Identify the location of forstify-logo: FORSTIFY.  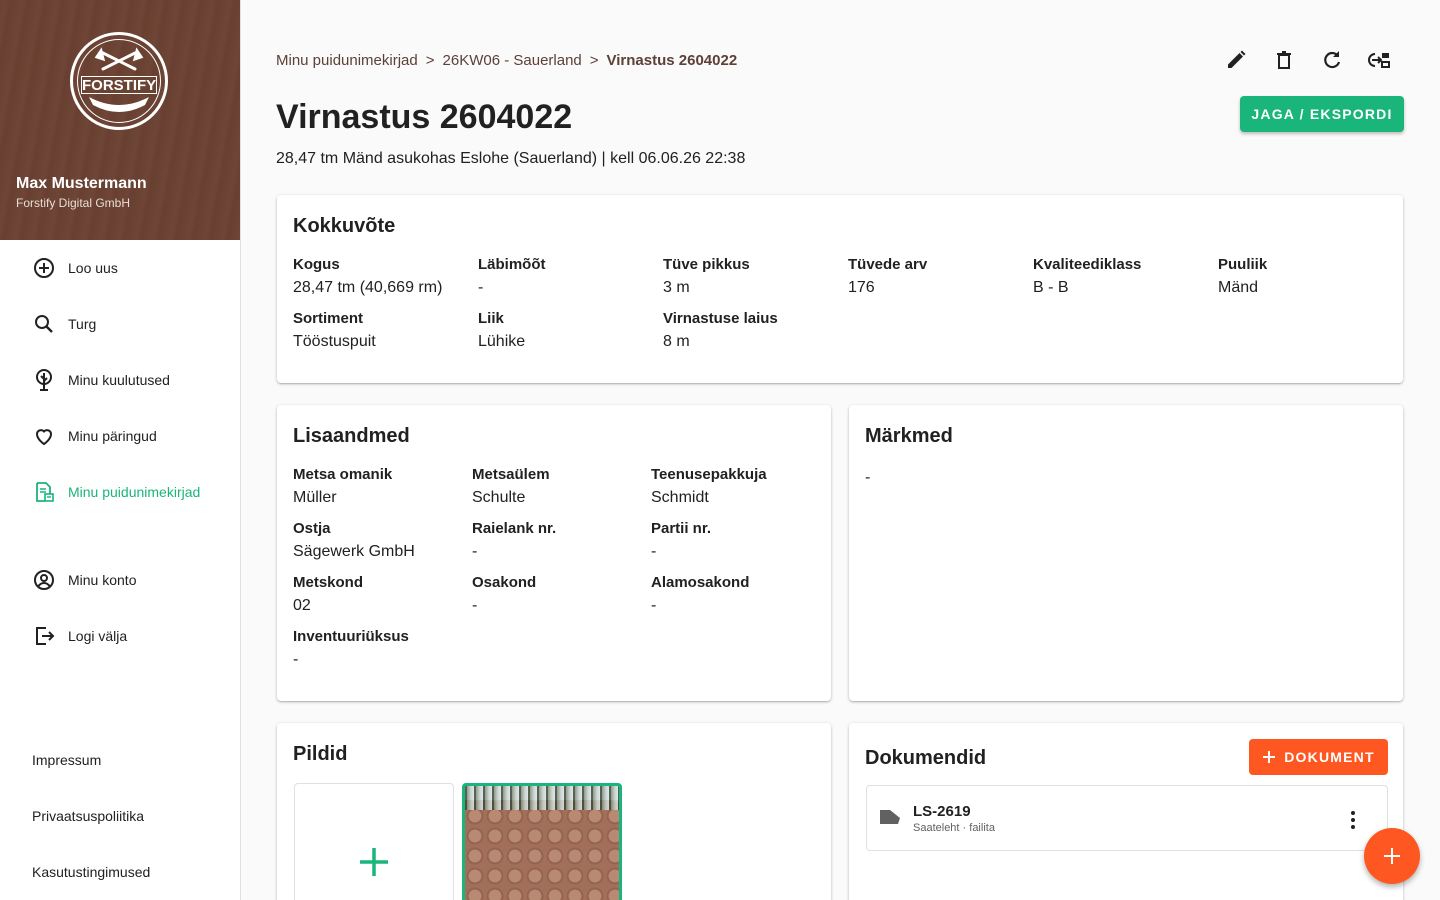
(119, 81).